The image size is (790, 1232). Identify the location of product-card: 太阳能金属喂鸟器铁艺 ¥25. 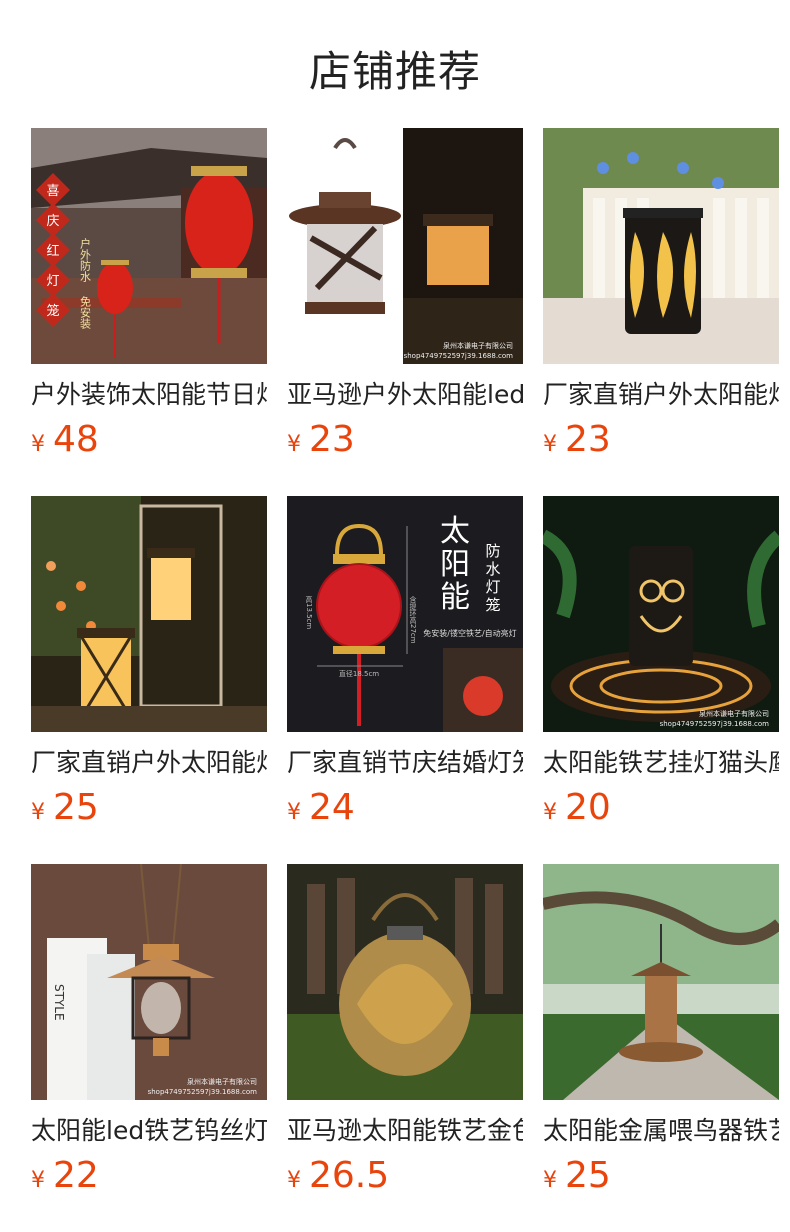
(661, 1048).